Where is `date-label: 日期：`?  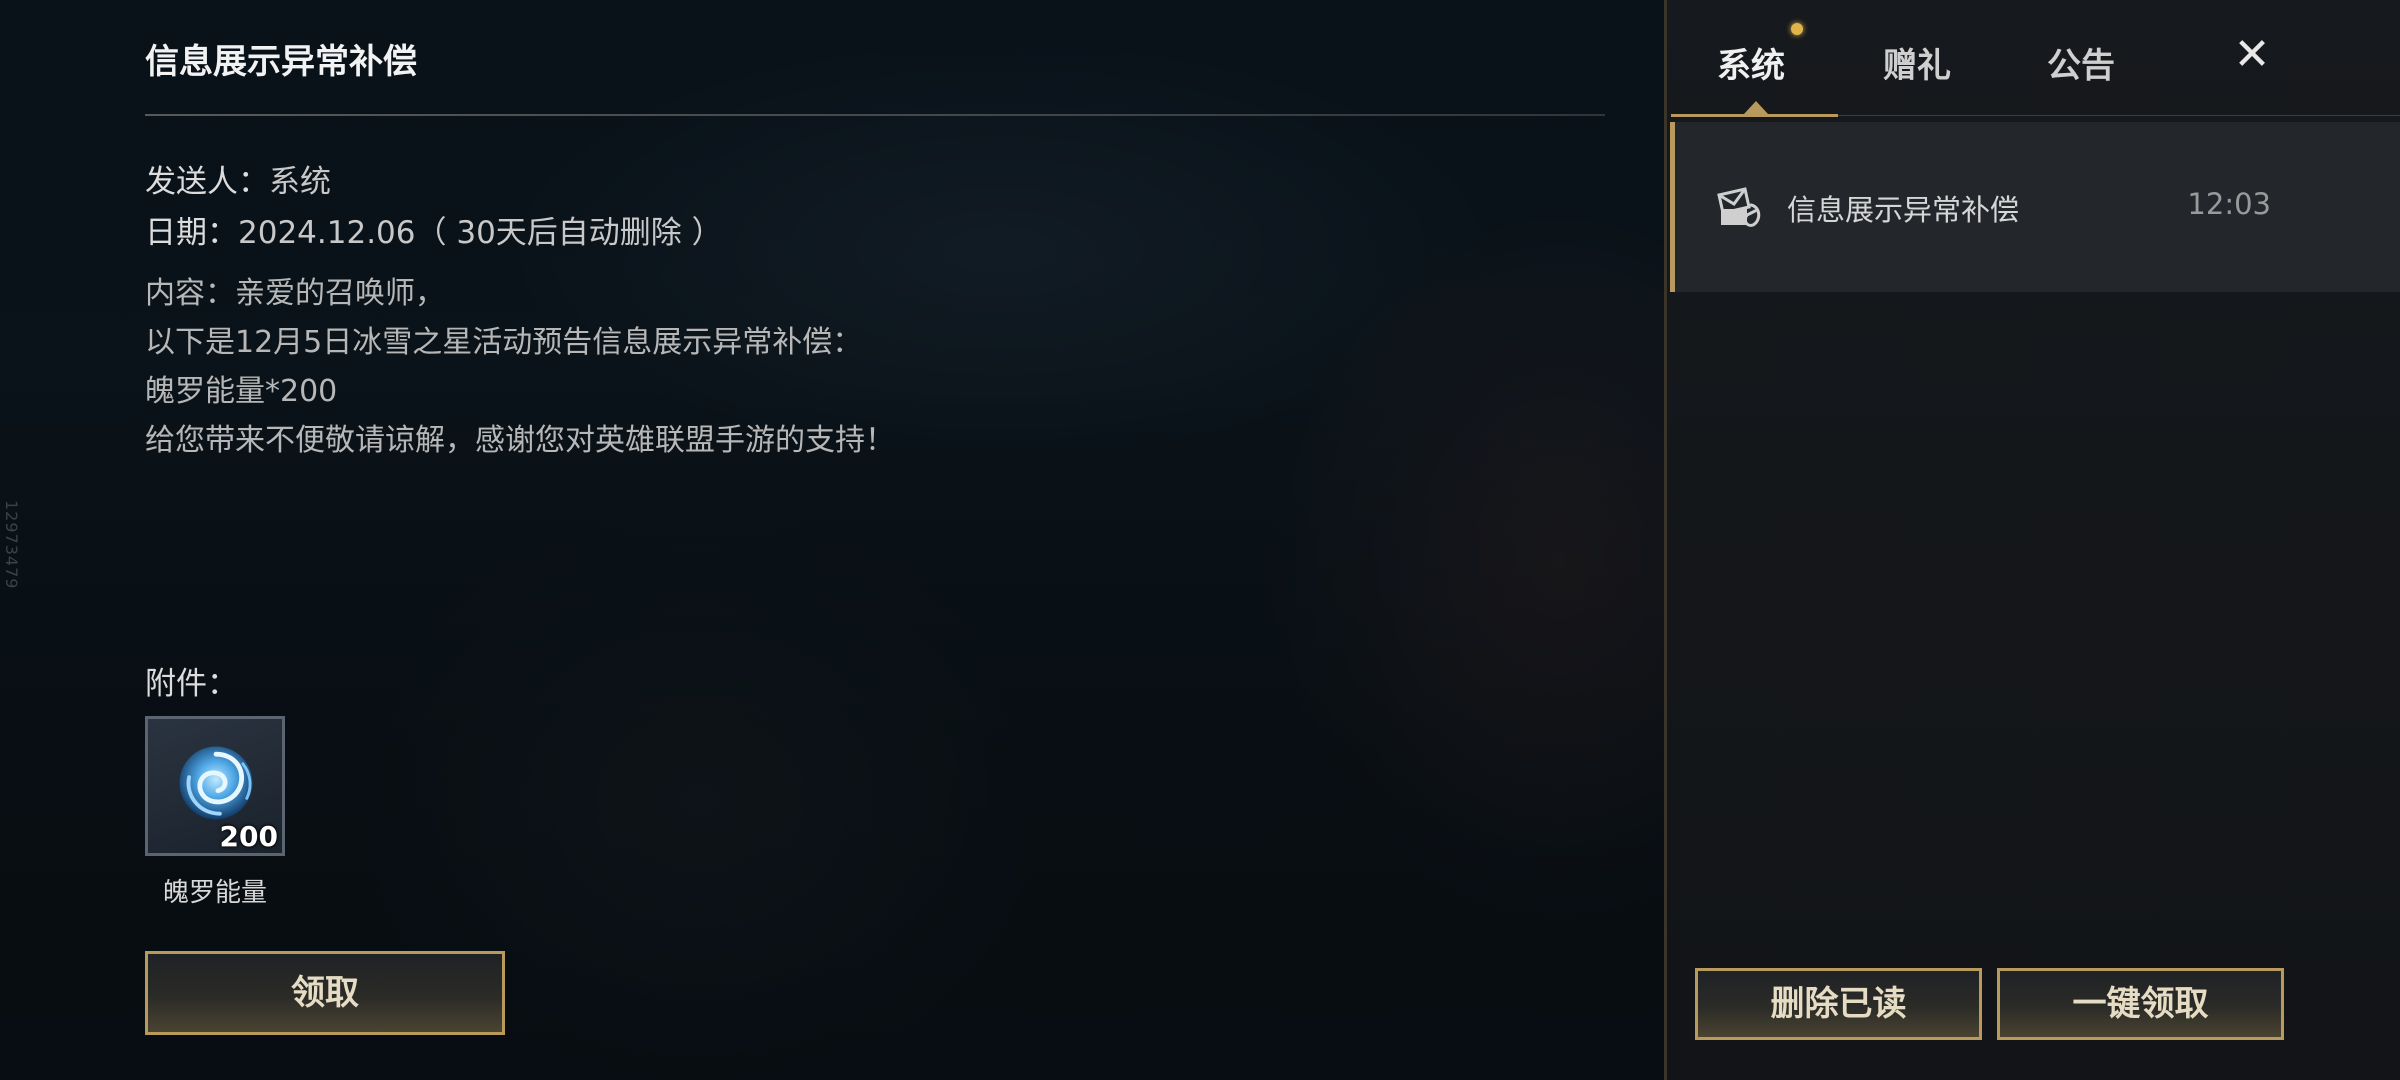
date-label: 日期： is located at coordinates (191, 233).